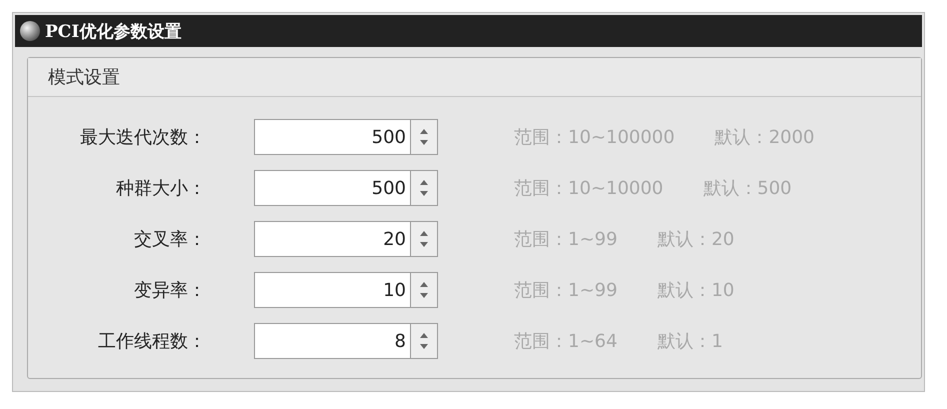  What do you see at coordinates (332, 341) in the screenshot?
I see `number-field: 8` at bounding box center [332, 341].